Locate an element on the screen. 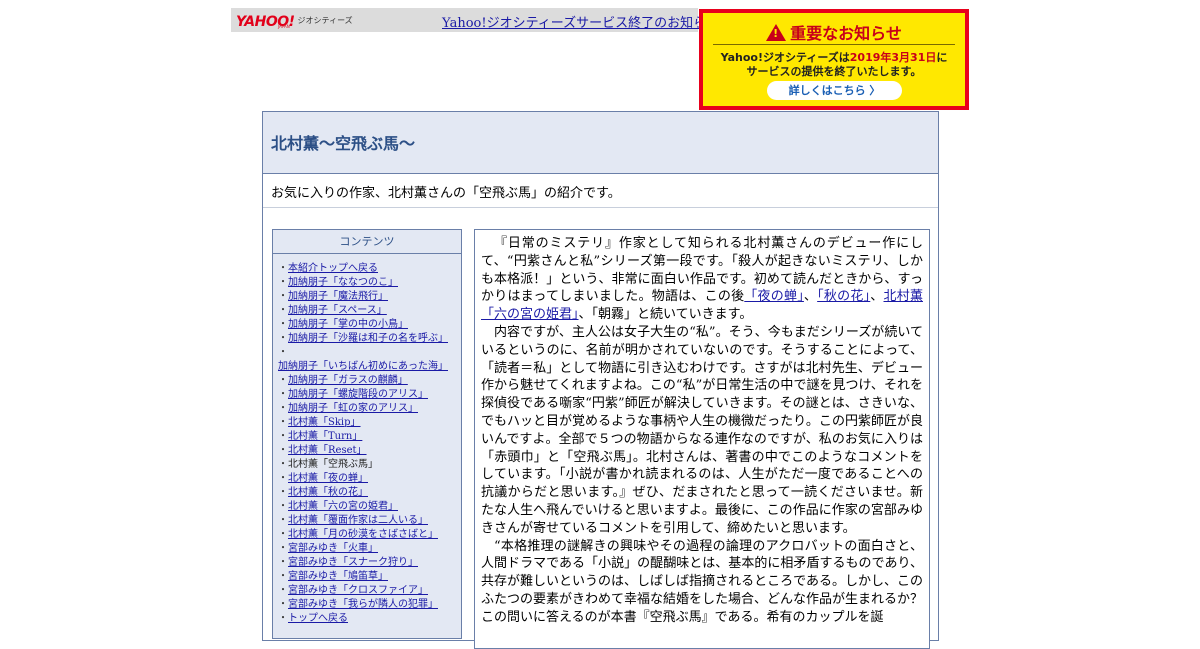 The width and height of the screenshot is (1200, 649). link-aki-no-hana: 「秋の花」 is located at coordinates (843, 296).